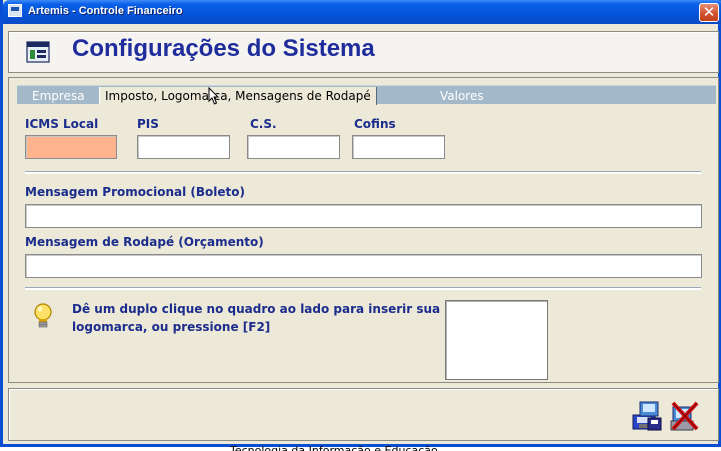 The height and width of the screenshot is (451, 721). Describe the element at coordinates (363, 216) in the screenshot. I see `promo-message-field` at that location.